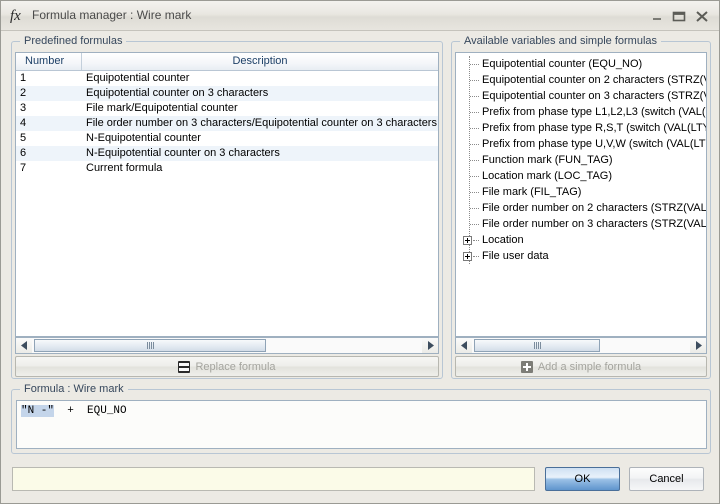  I want to click on table-row: 2 Equipotential counter on 3 characters, so click(227, 93).